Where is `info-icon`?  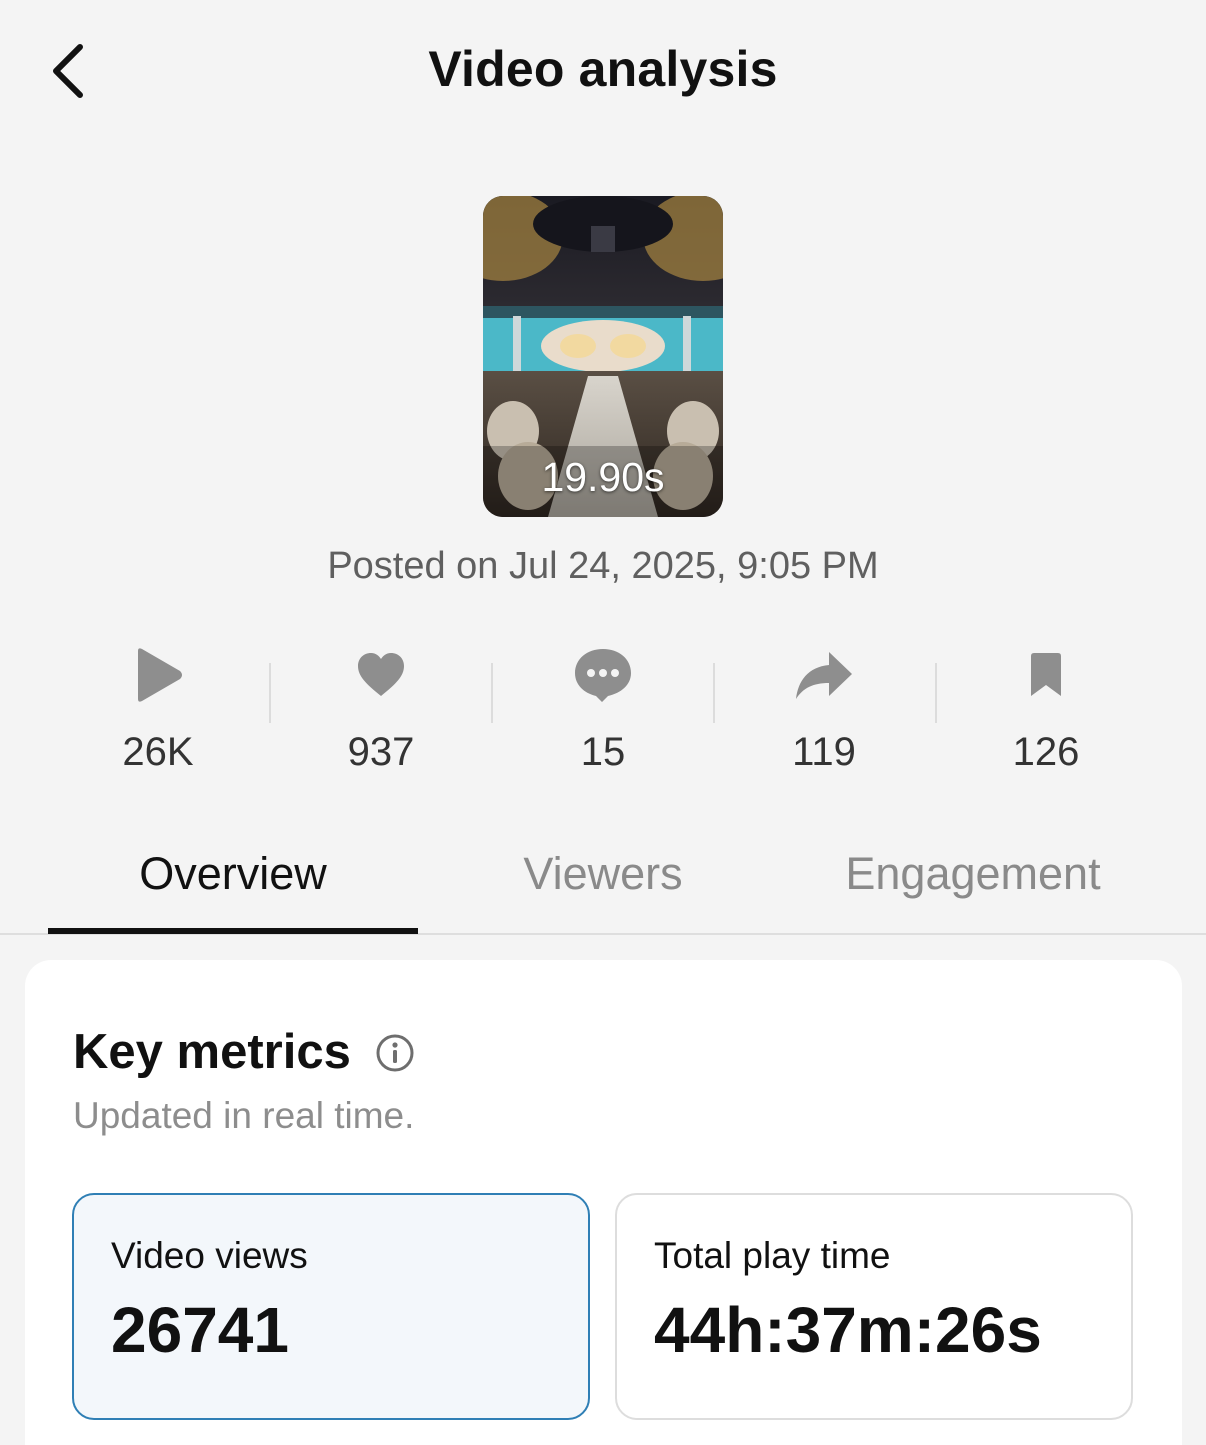 info-icon is located at coordinates (395, 1053).